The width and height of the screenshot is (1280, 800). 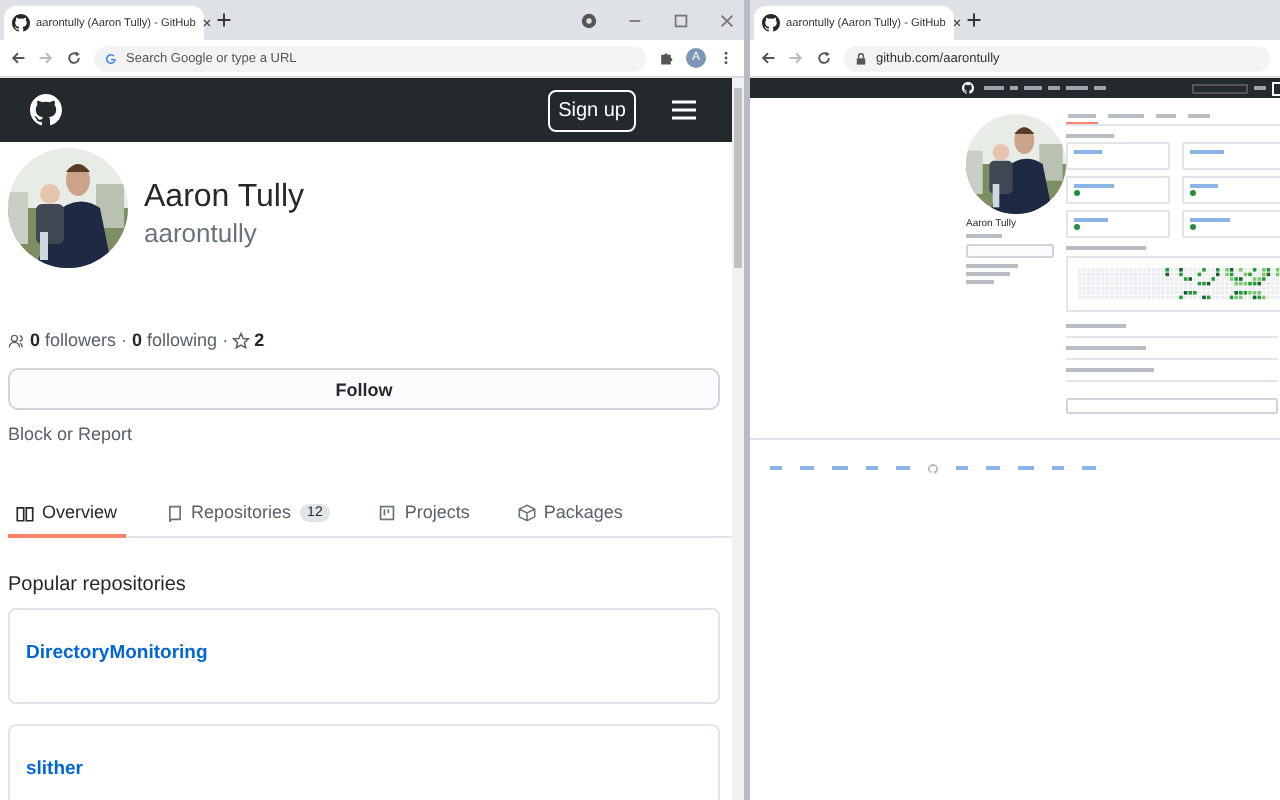 What do you see at coordinates (174, 512) in the screenshot?
I see `repo-icon` at bounding box center [174, 512].